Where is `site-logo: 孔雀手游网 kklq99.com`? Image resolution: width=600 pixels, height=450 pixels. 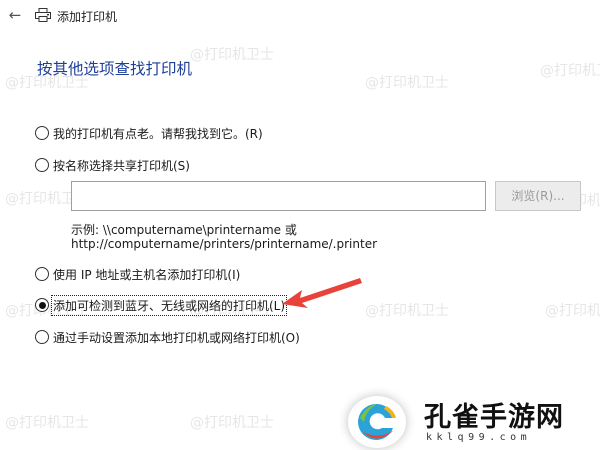 site-logo: 孔雀手游网 kklq99.com is located at coordinates (470, 421).